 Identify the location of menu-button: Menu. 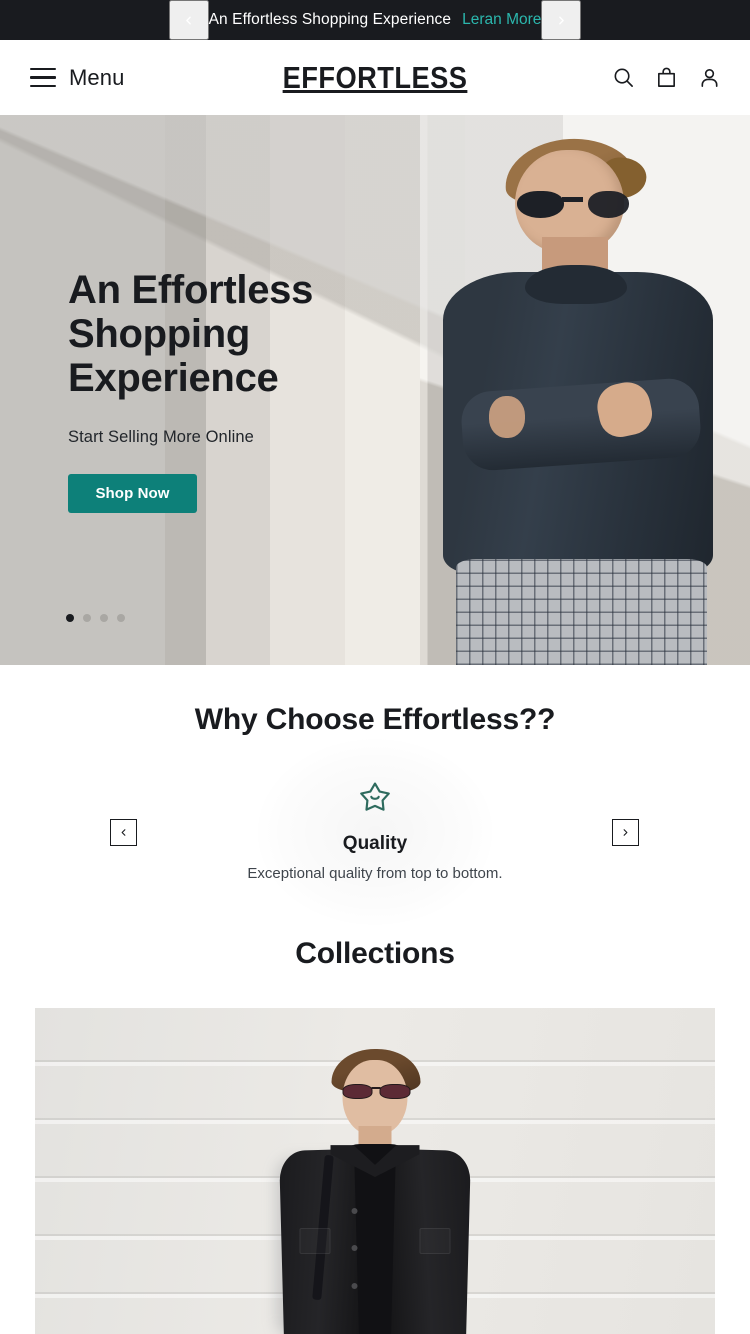
(77, 78).